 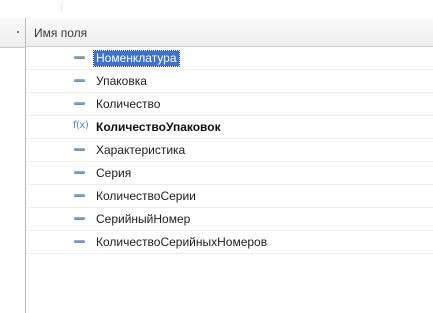 I want to click on field-name-label: КоличествоСерии, so click(x=146, y=196).